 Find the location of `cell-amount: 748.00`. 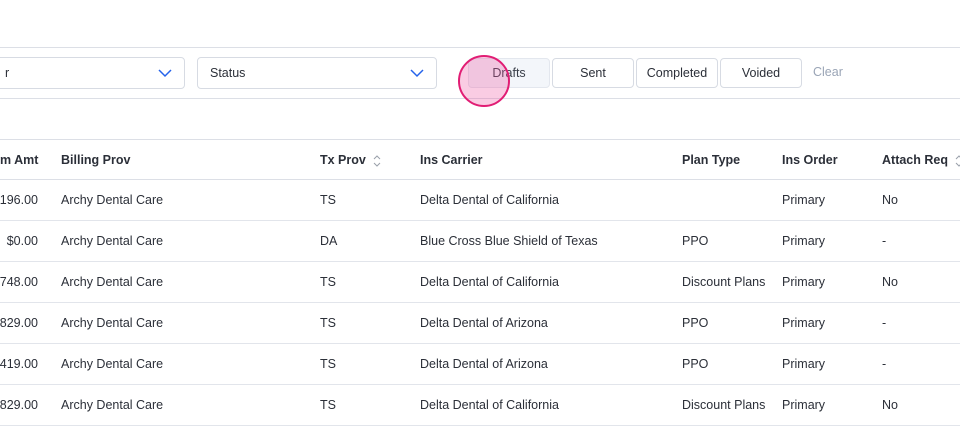

cell-amount: 748.00 is located at coordinates (19, 282).